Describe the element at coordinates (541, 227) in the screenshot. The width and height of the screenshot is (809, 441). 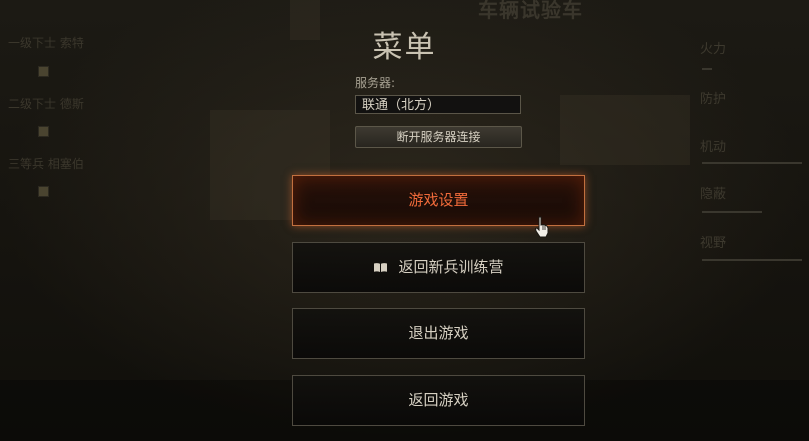
I see `hand-cursor-icon` at that location.